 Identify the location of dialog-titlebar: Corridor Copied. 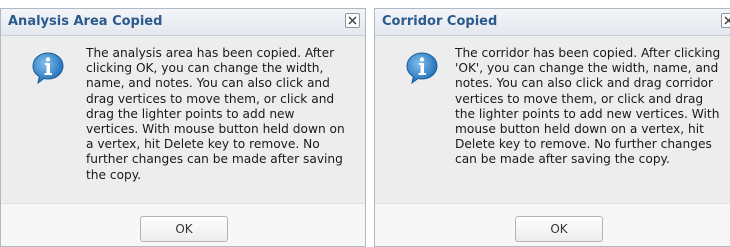
(552, 22).